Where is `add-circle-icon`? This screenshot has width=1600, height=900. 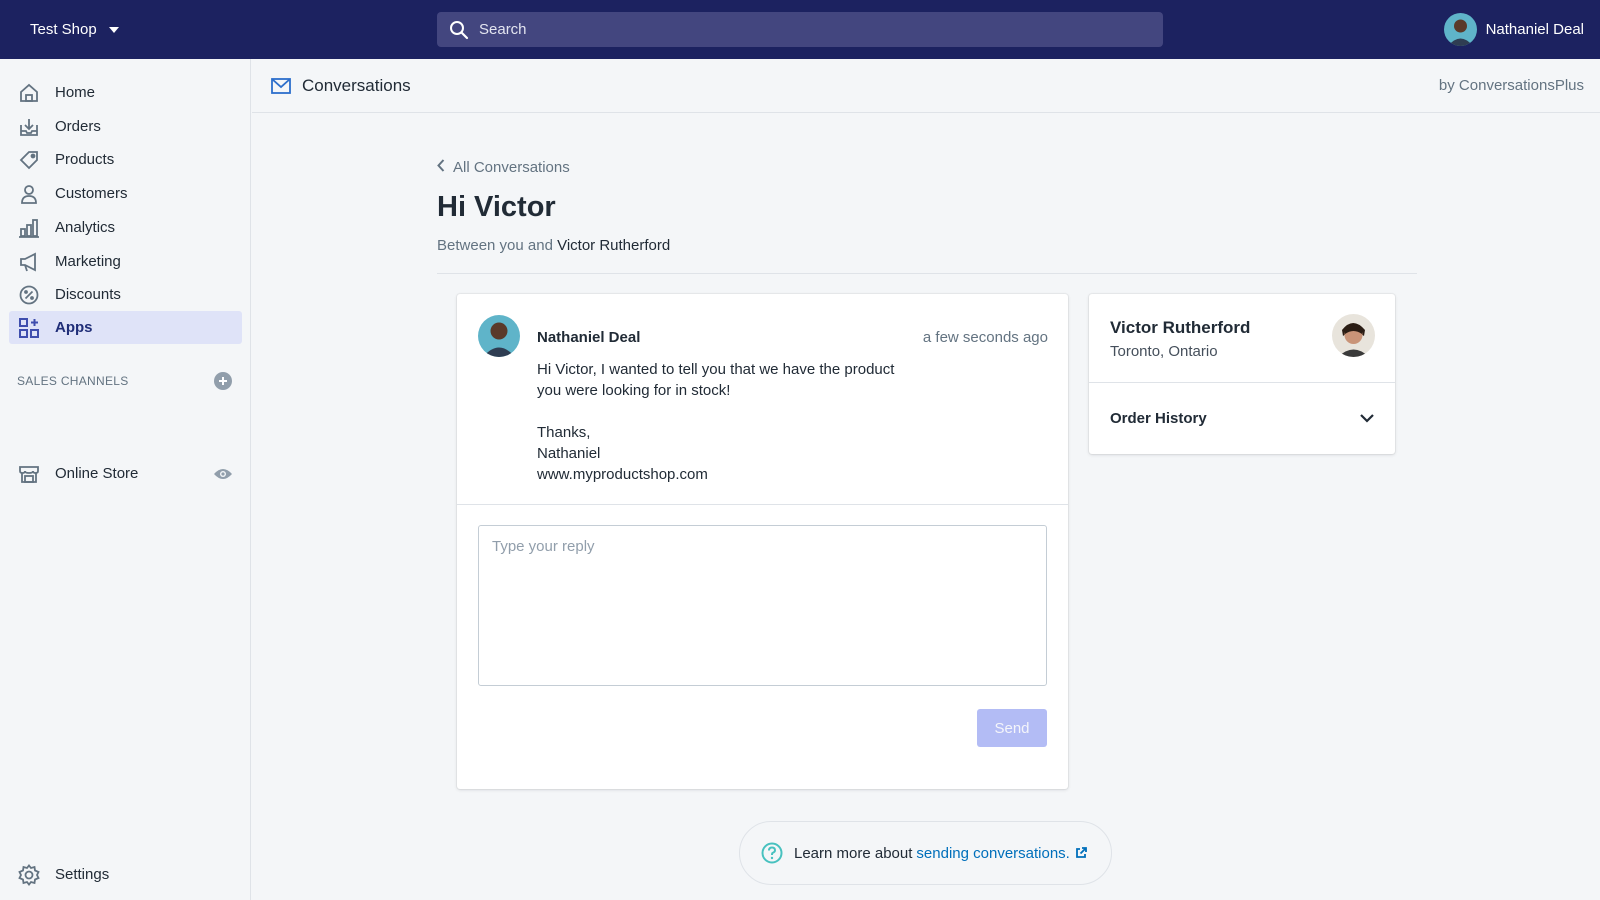 add-circle-icon is located at coordinates (223, 381).